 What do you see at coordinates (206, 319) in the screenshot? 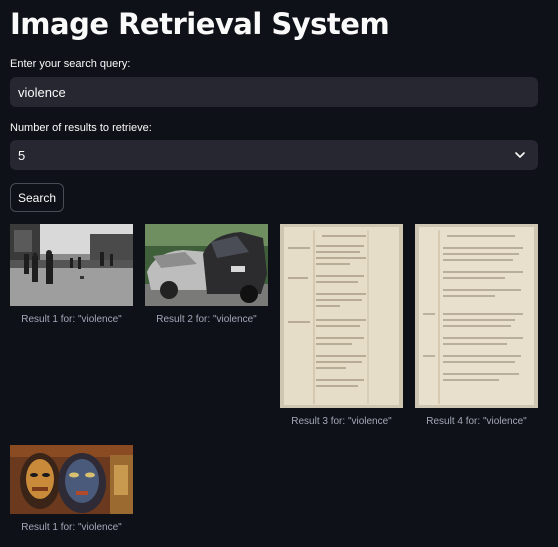
I see `result-caption-2: Result 2 for: "violence"` at bounding box center [206, 319].